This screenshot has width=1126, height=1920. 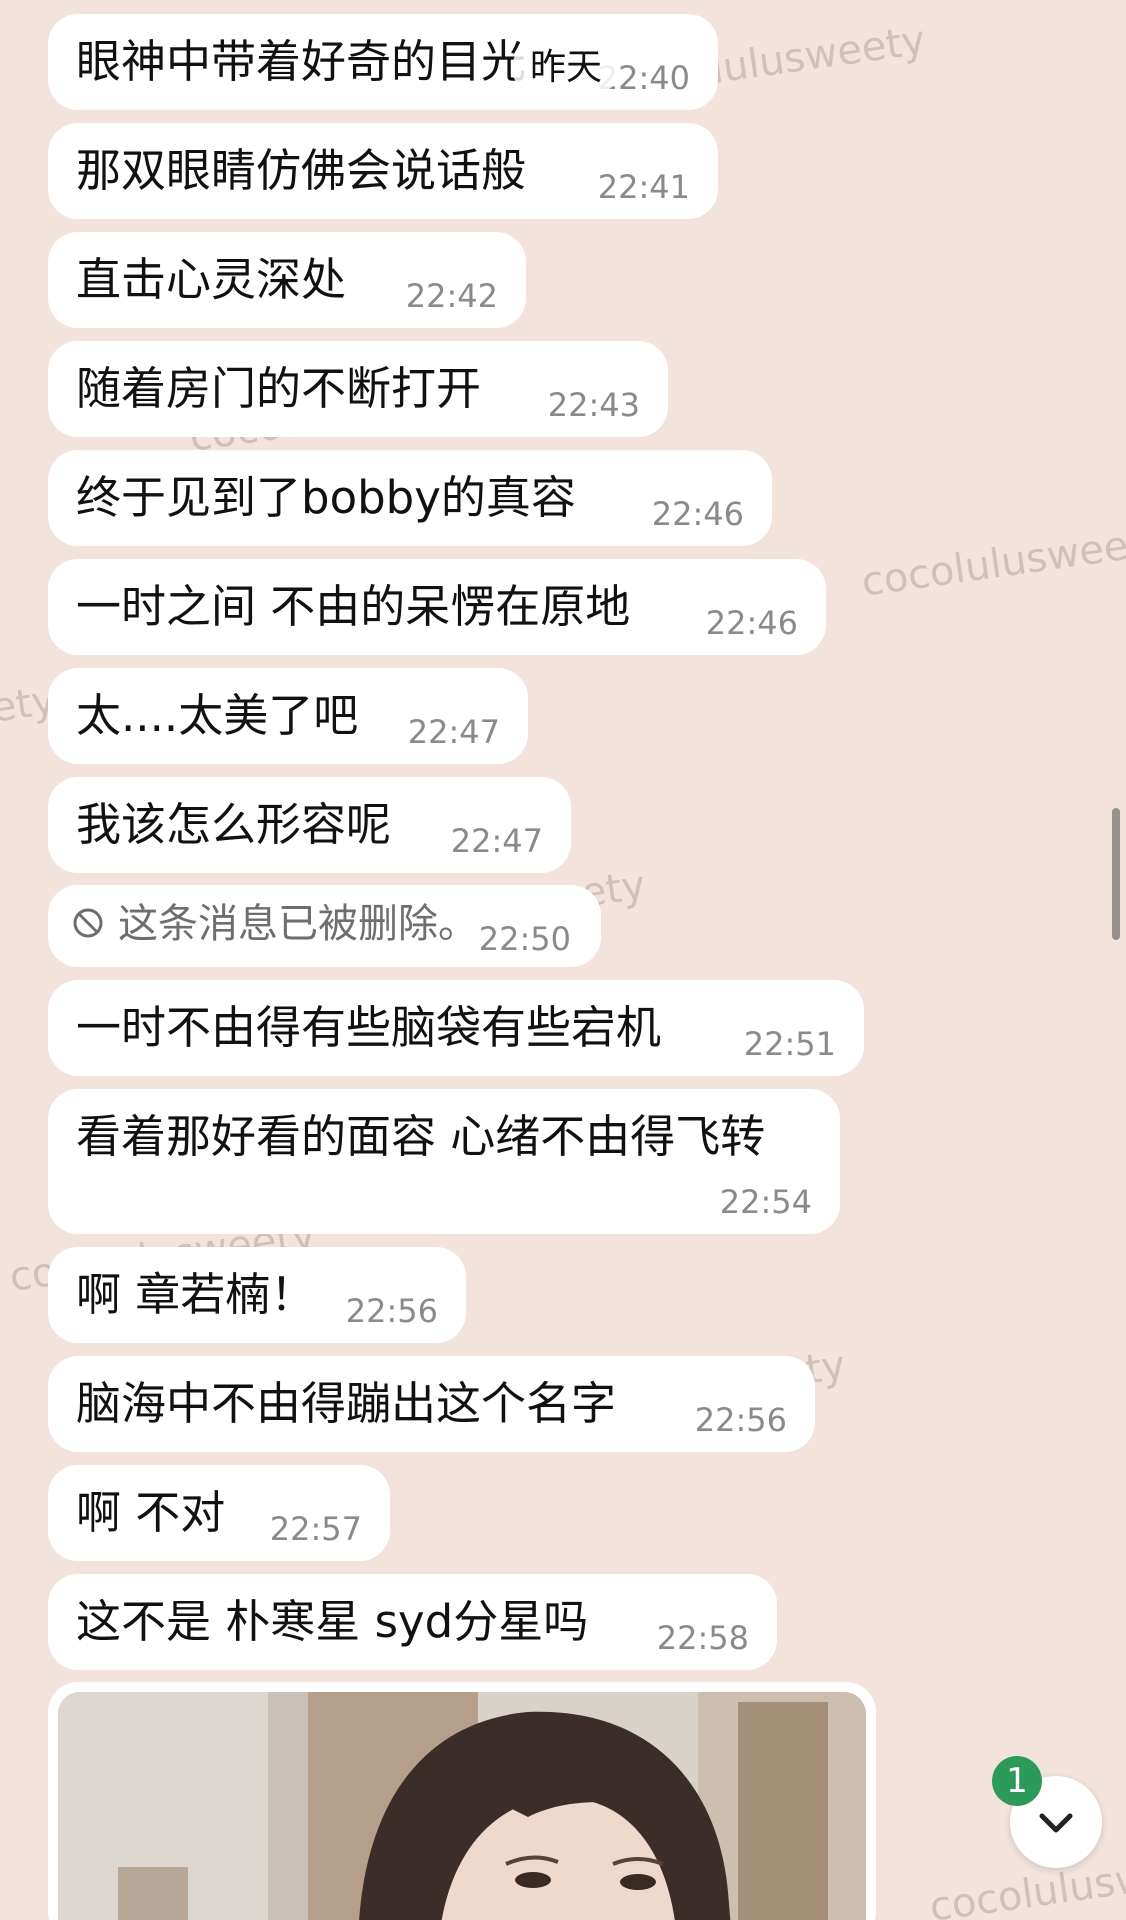 What do you see at coordinates (789, 1044) in the screenshot?
I see `message-time: 22:51` at bounding box center [789, 1044].